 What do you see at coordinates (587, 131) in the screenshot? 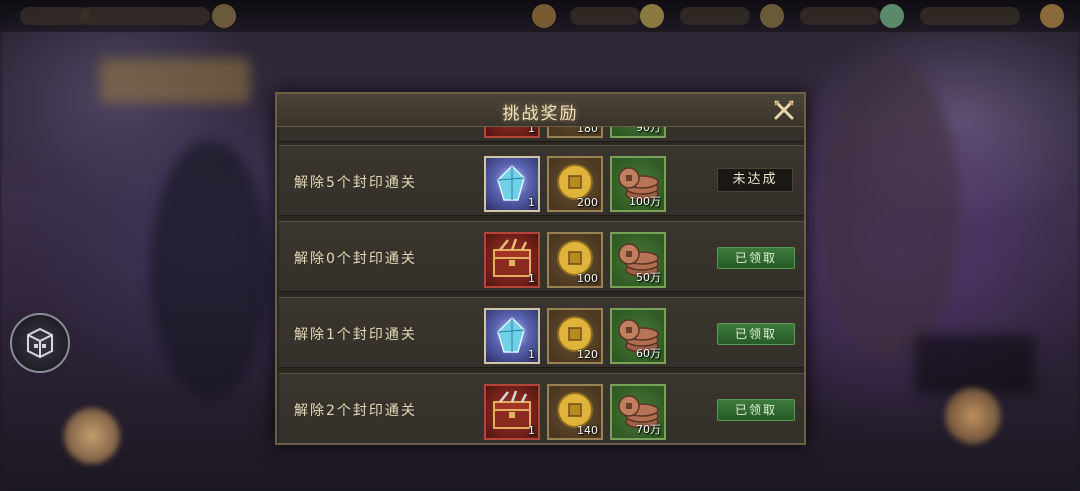
I see `item-quantity: 180` at bounding box center [587, 131].